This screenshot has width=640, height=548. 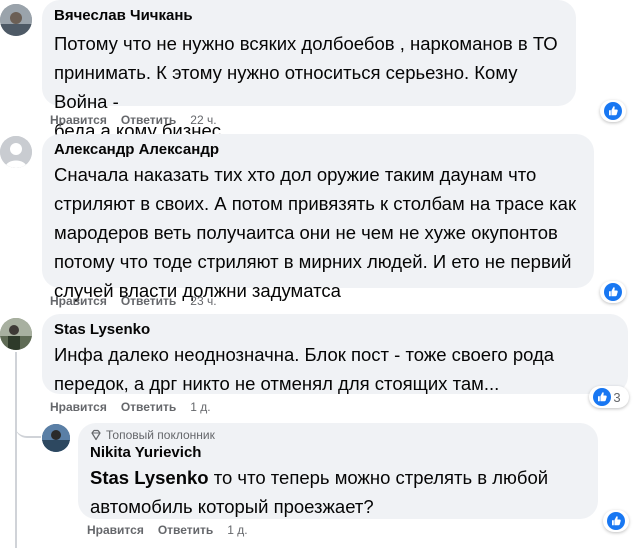 I want to click on mention-link: Stas Lysenko, so click(x=149, y=477).